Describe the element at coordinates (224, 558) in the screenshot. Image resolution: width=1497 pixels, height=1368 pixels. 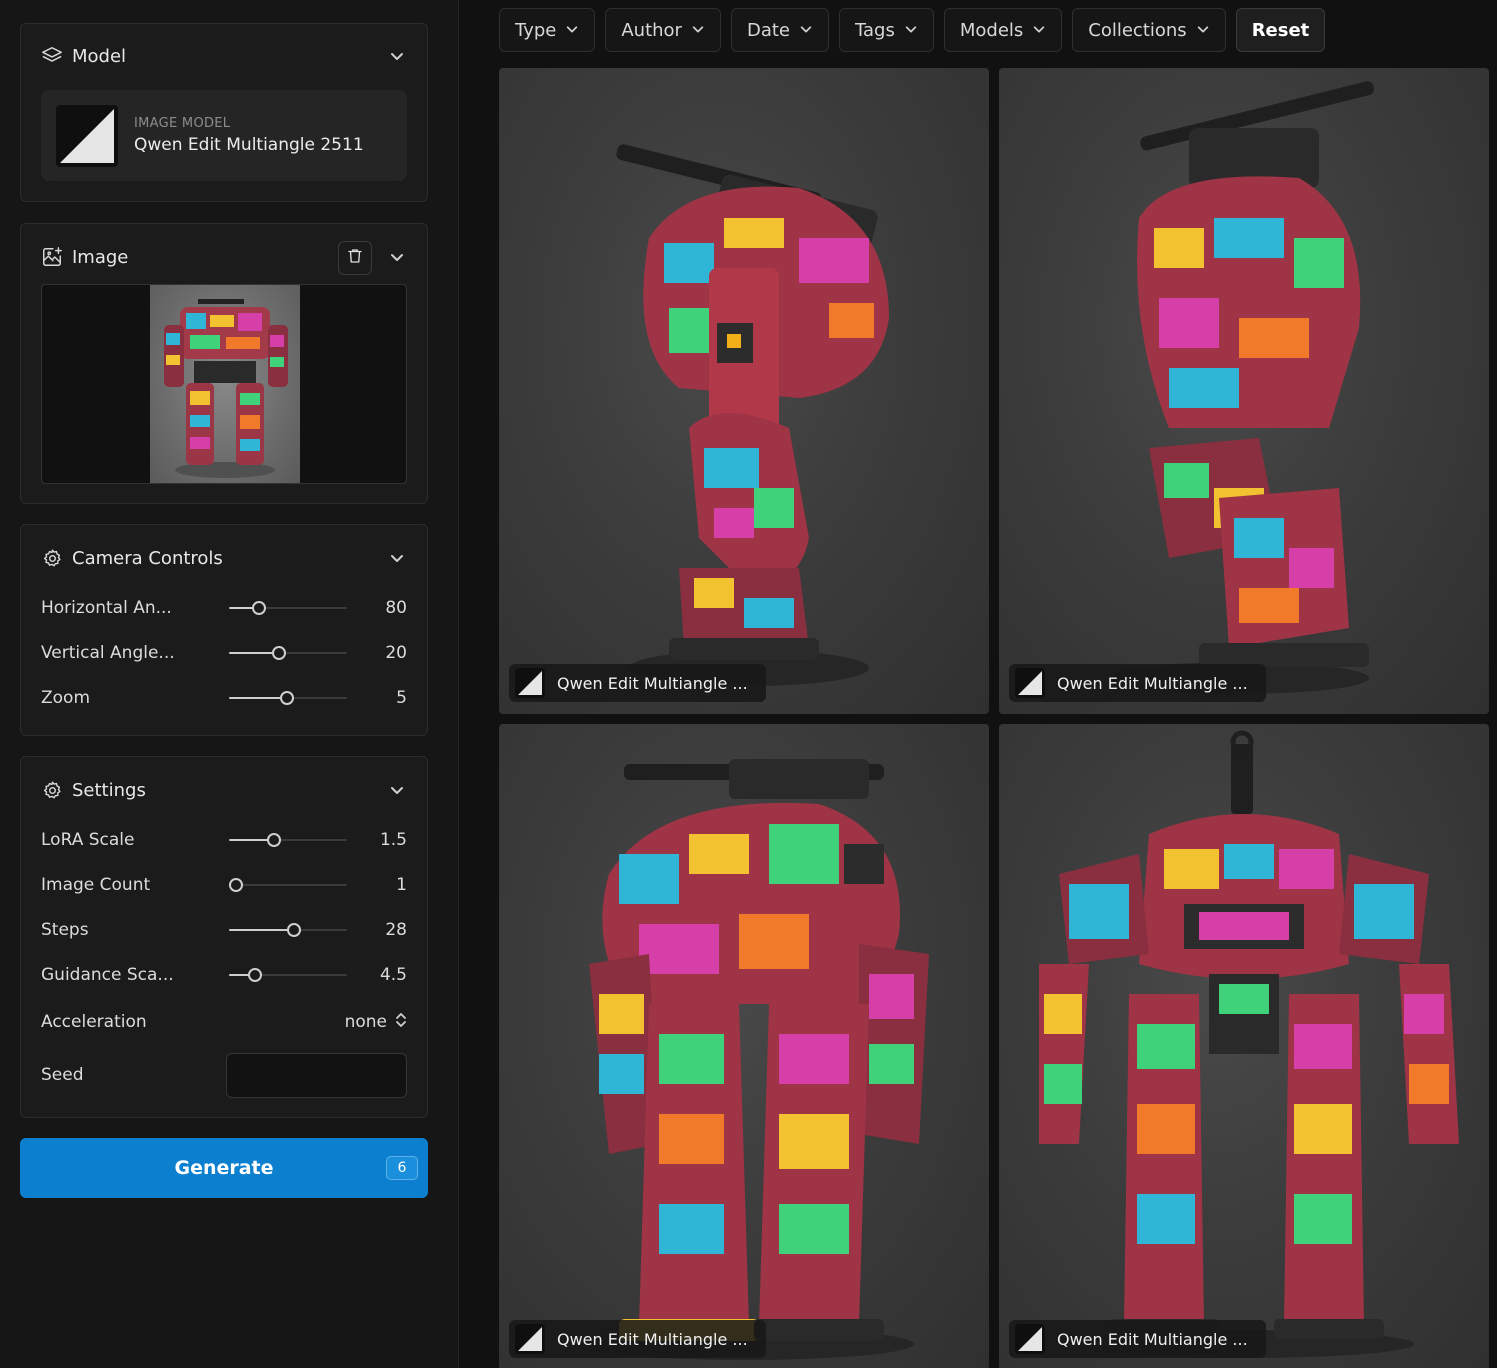
I see `camera-controls-header: Camera Controls` at that location.